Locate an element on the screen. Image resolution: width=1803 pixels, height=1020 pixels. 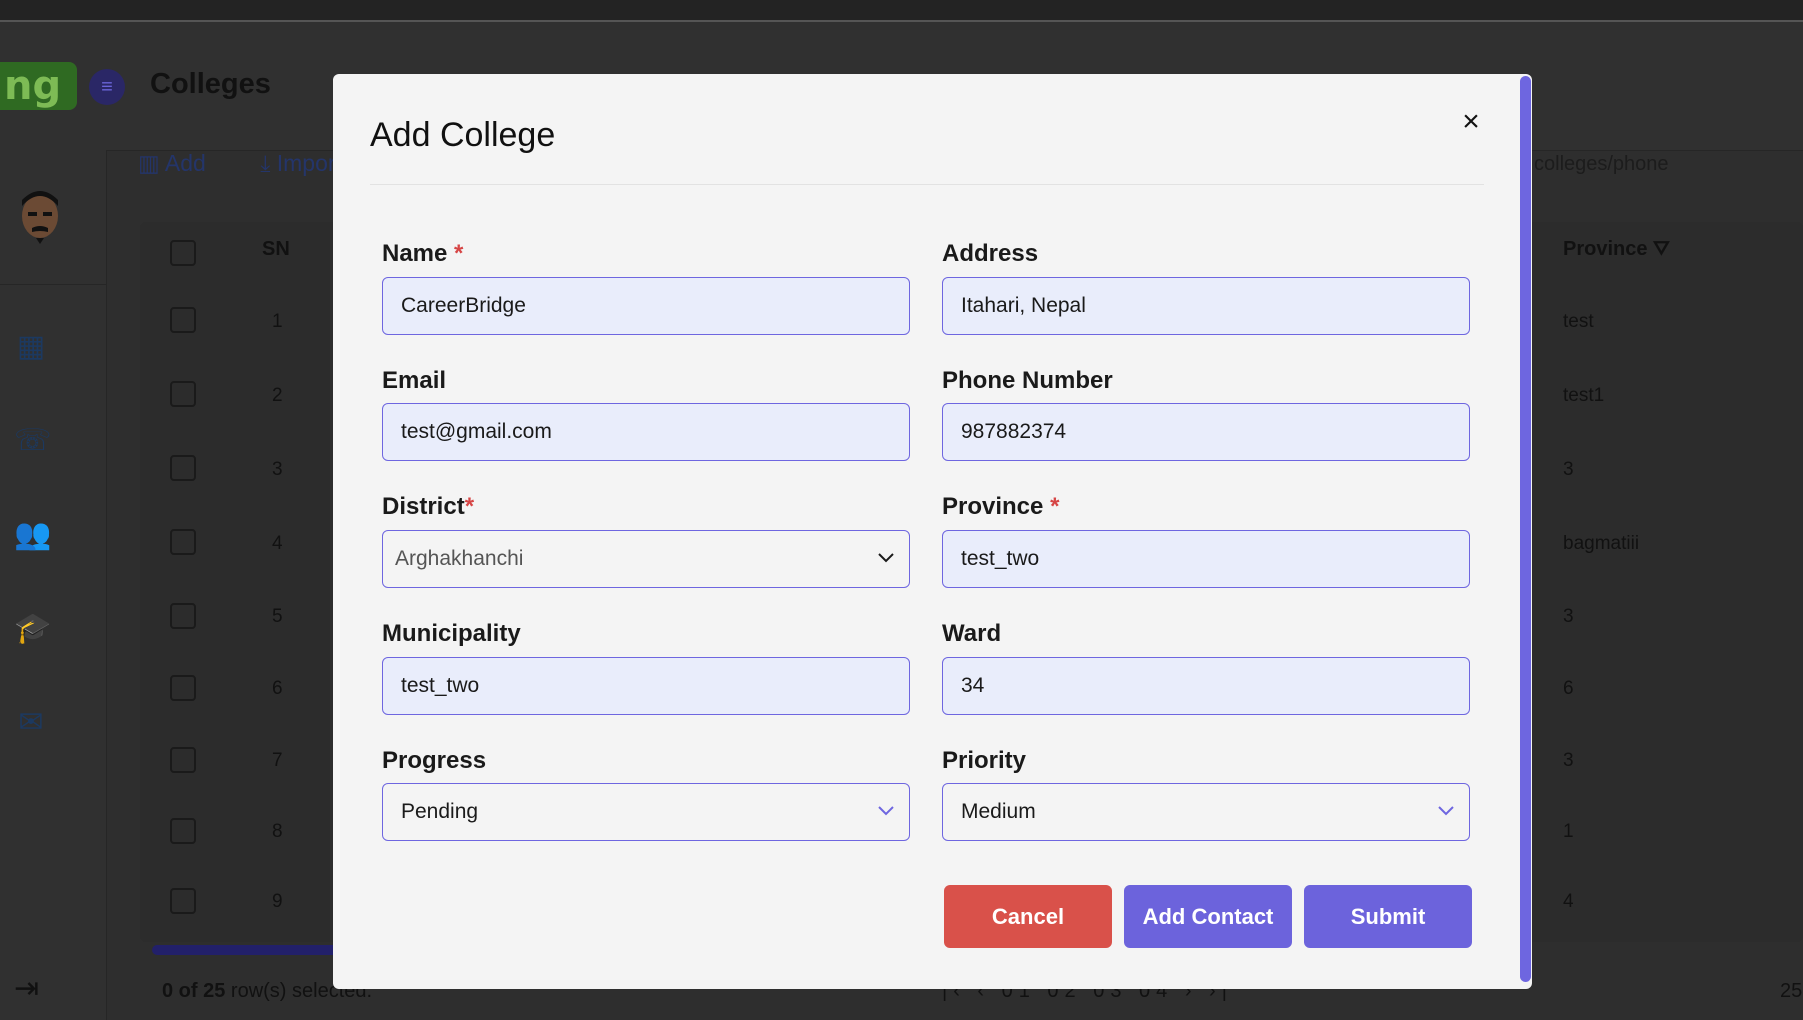
address-label: Address is located at coordinates (990, 253).